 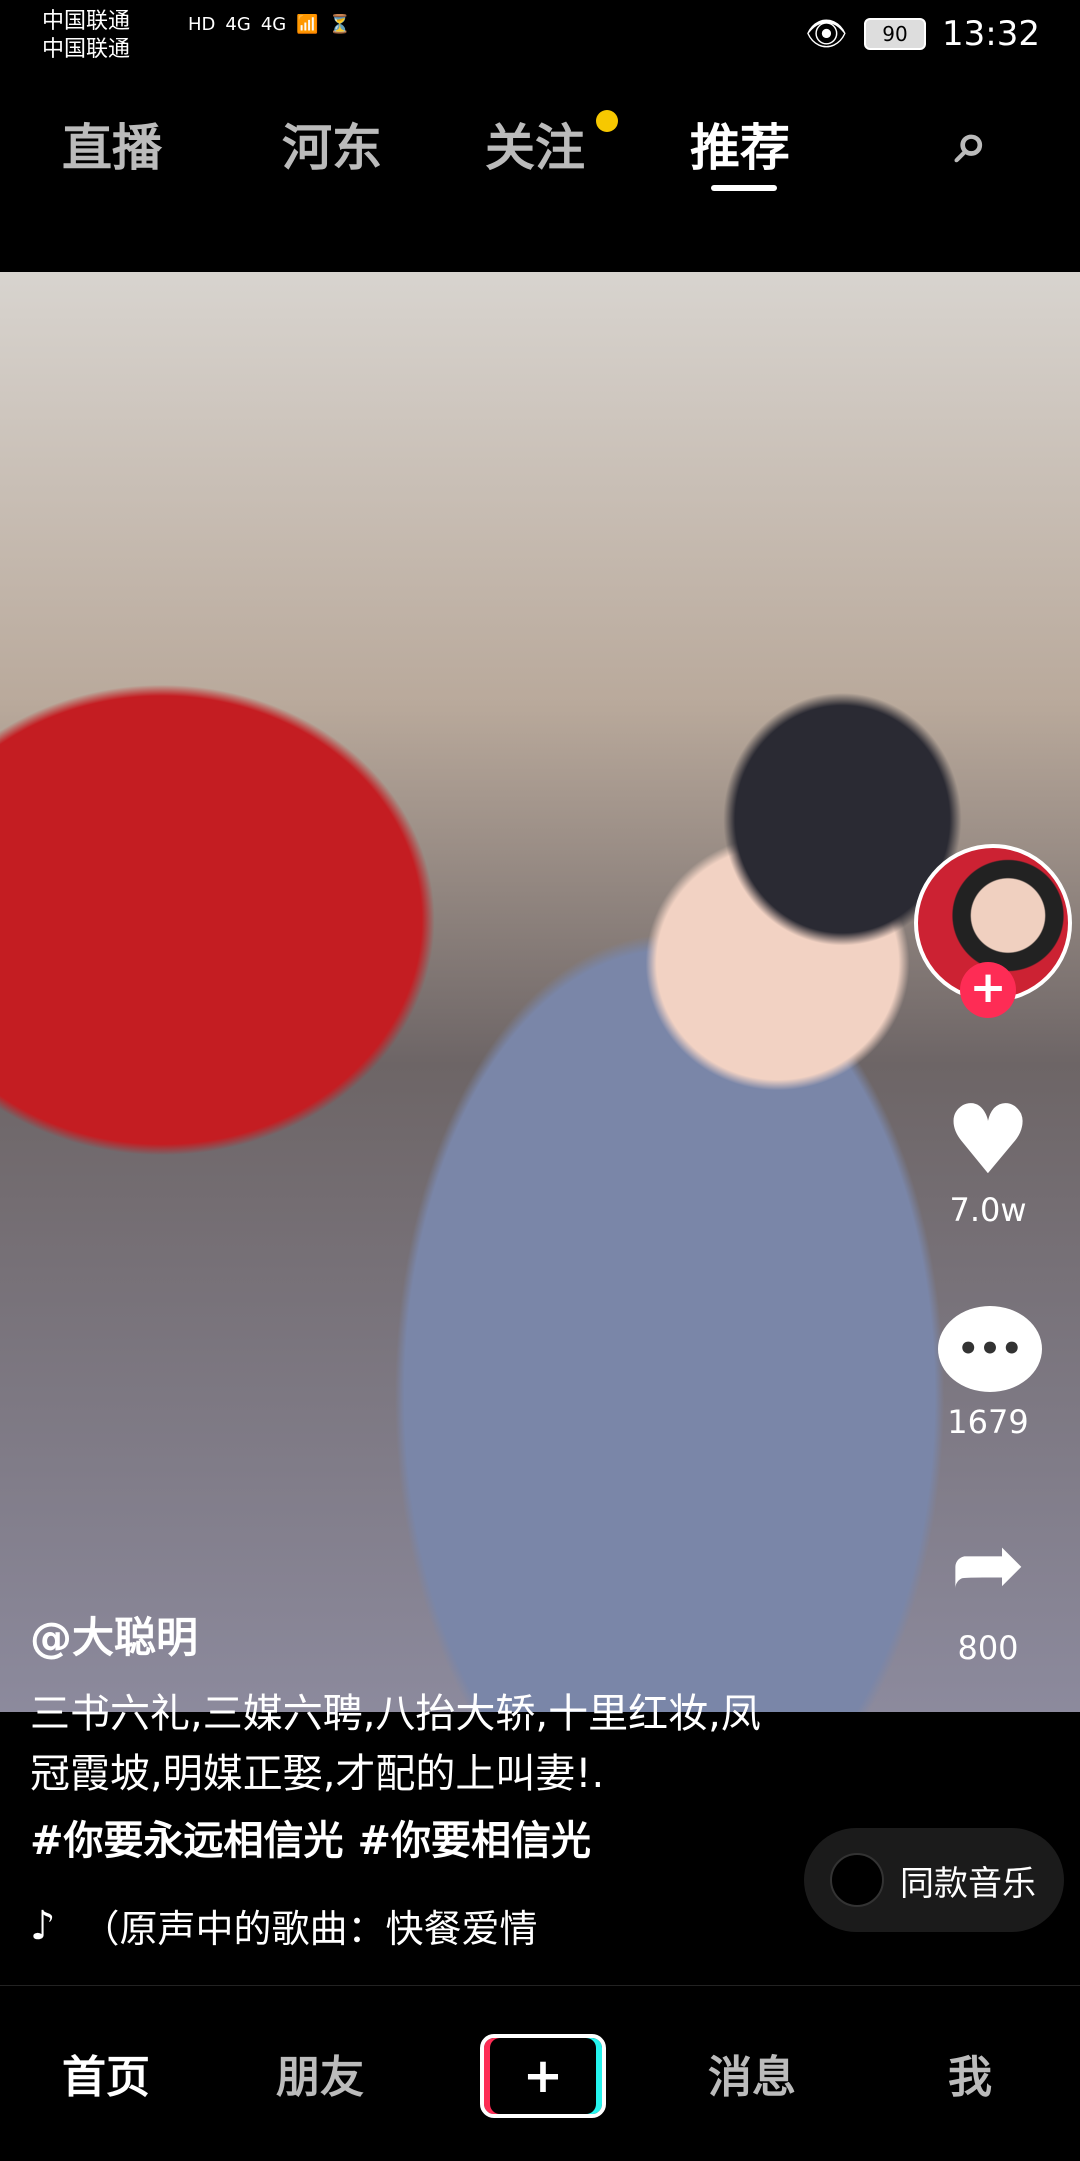 I want to click on like-count: 7.0w, so click(x=988, y=1210).